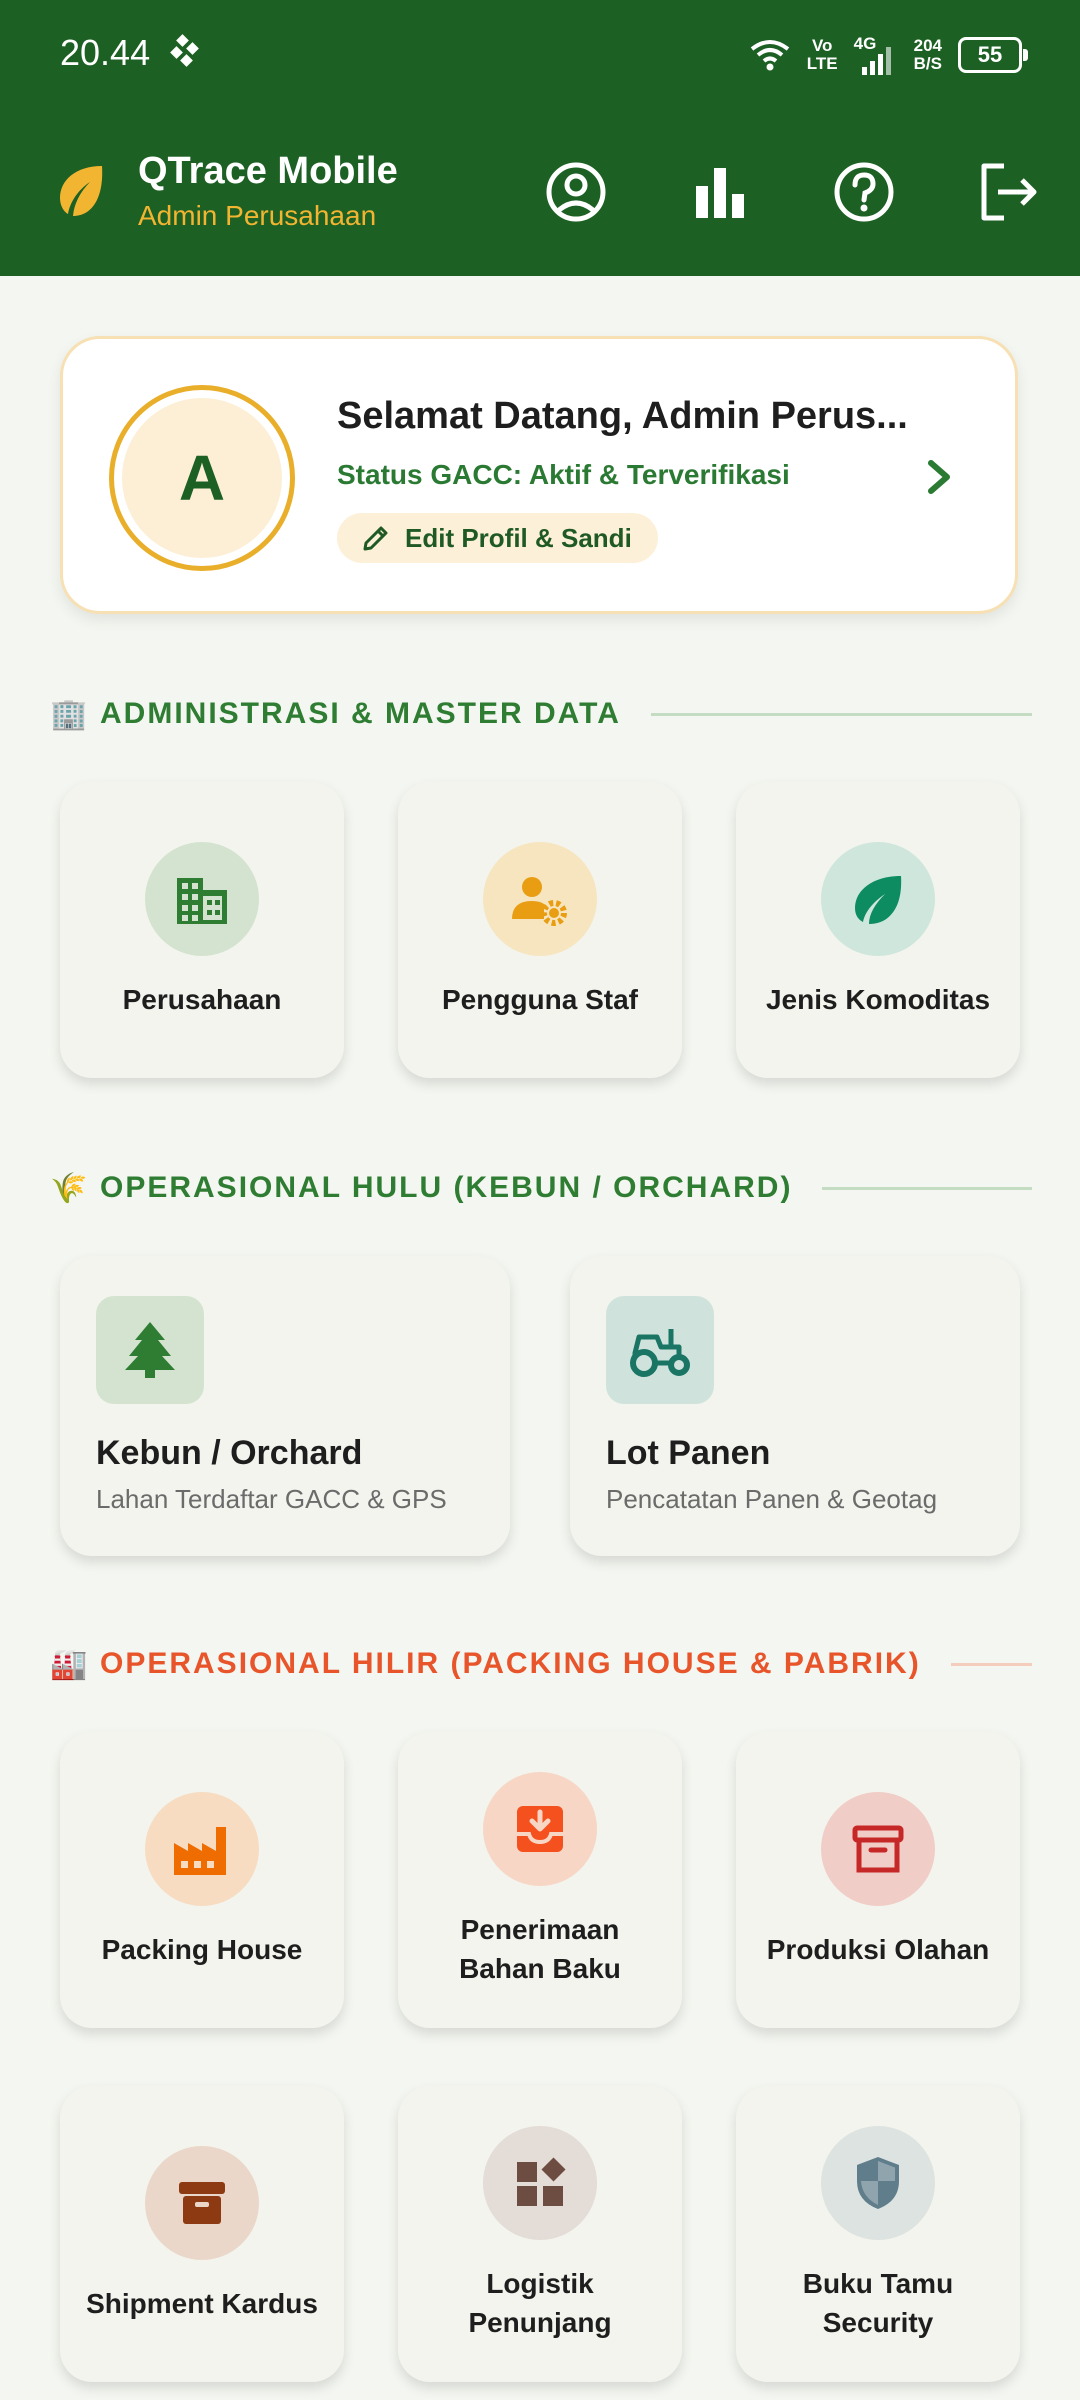 This screenshot has height=2400, width=1080. Describe the element at coordinates (540, 1929) in the screenshot. I see `tile-label-line1: Penerimaan` at that location.